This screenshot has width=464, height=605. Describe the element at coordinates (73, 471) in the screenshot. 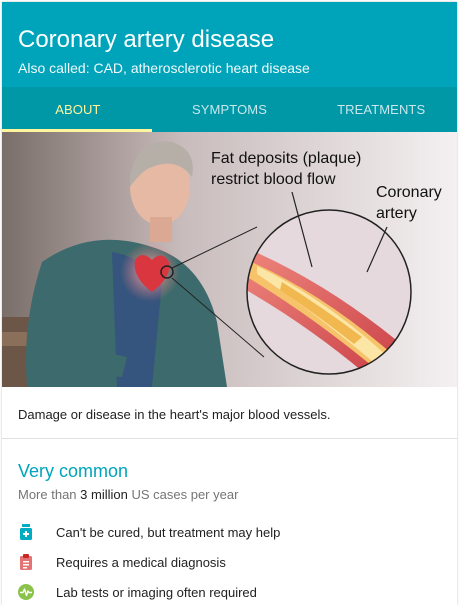

I see `frequency-title: Very common` at that location.